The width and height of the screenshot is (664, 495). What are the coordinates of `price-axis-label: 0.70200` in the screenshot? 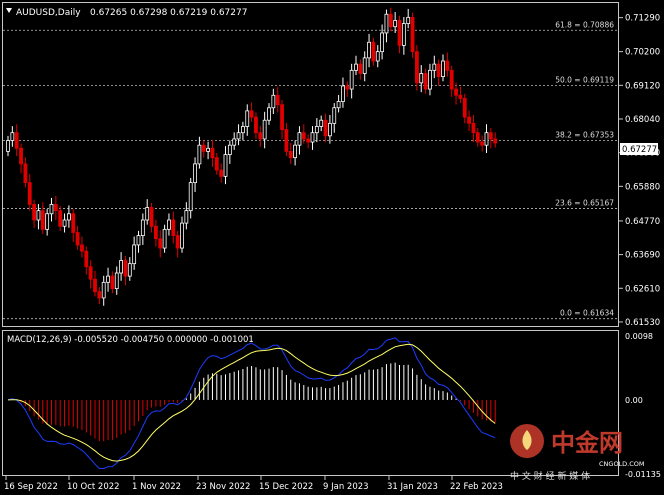 It's located at (642, 53).